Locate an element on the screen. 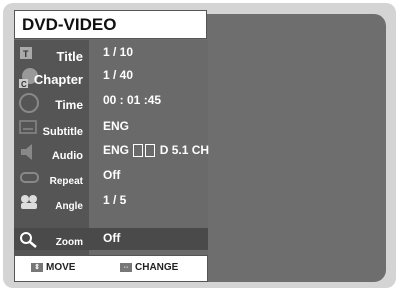 The height and width of the screenshot is (291, 399). move-hint: ⇕ MOVE is located at coordinates (53, 267).